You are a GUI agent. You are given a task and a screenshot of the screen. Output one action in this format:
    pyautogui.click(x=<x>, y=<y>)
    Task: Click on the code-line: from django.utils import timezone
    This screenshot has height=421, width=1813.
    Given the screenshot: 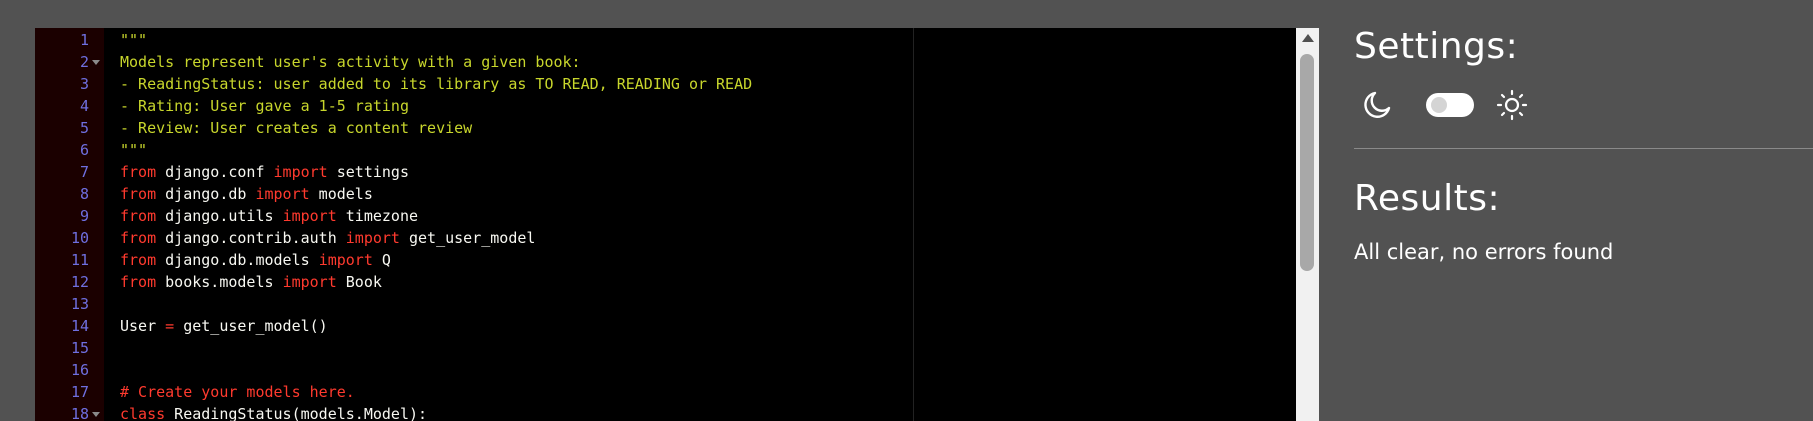 What is the action you would take?
    pyautogui.click(x=269, y=216)
    